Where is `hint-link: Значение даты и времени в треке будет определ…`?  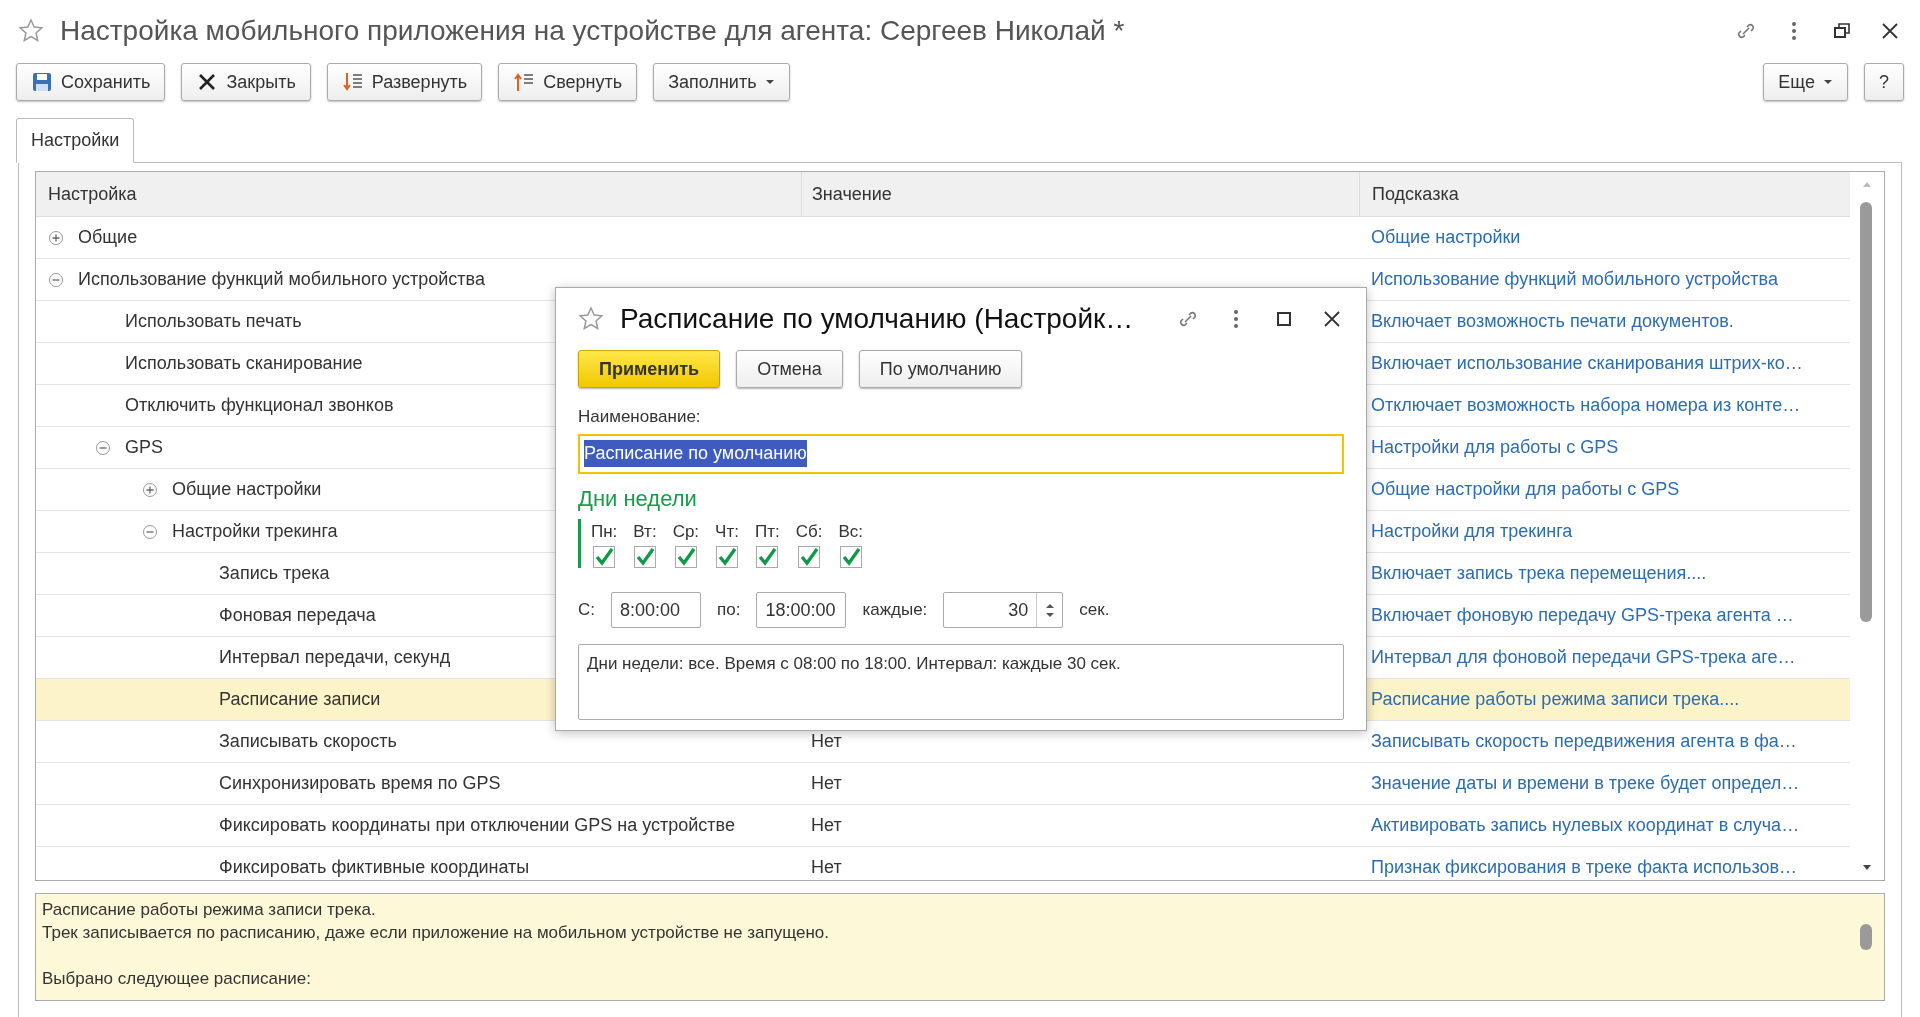 hint-link: Значение даты и времени в треке будет определ… is located at coordinates (1585, 783).